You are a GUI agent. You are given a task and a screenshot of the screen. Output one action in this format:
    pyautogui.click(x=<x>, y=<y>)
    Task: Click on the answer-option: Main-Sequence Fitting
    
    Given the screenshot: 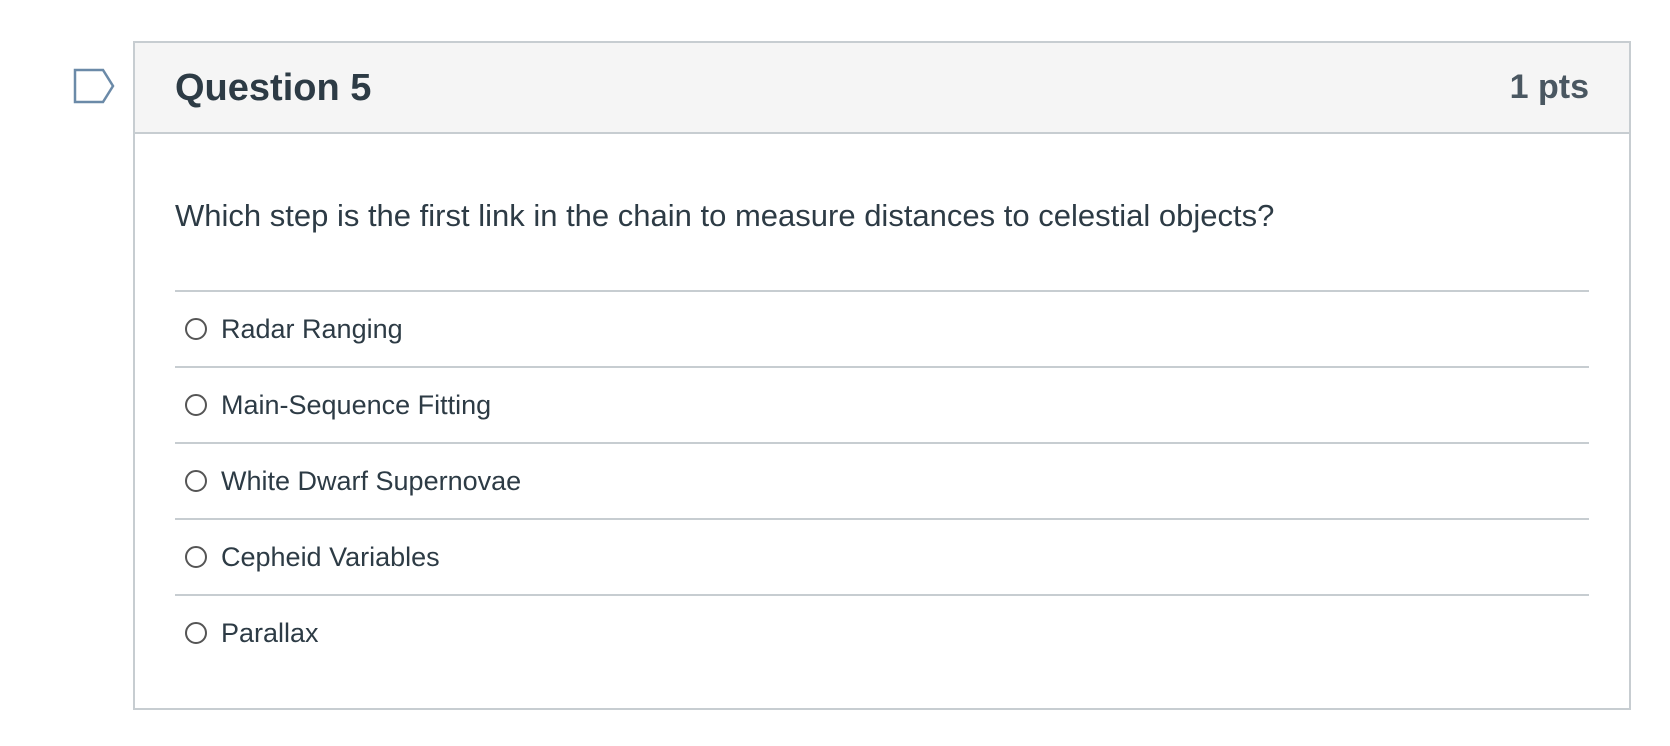 What is the action you would take?
    pyautogui.click(x=882, y=404)
    